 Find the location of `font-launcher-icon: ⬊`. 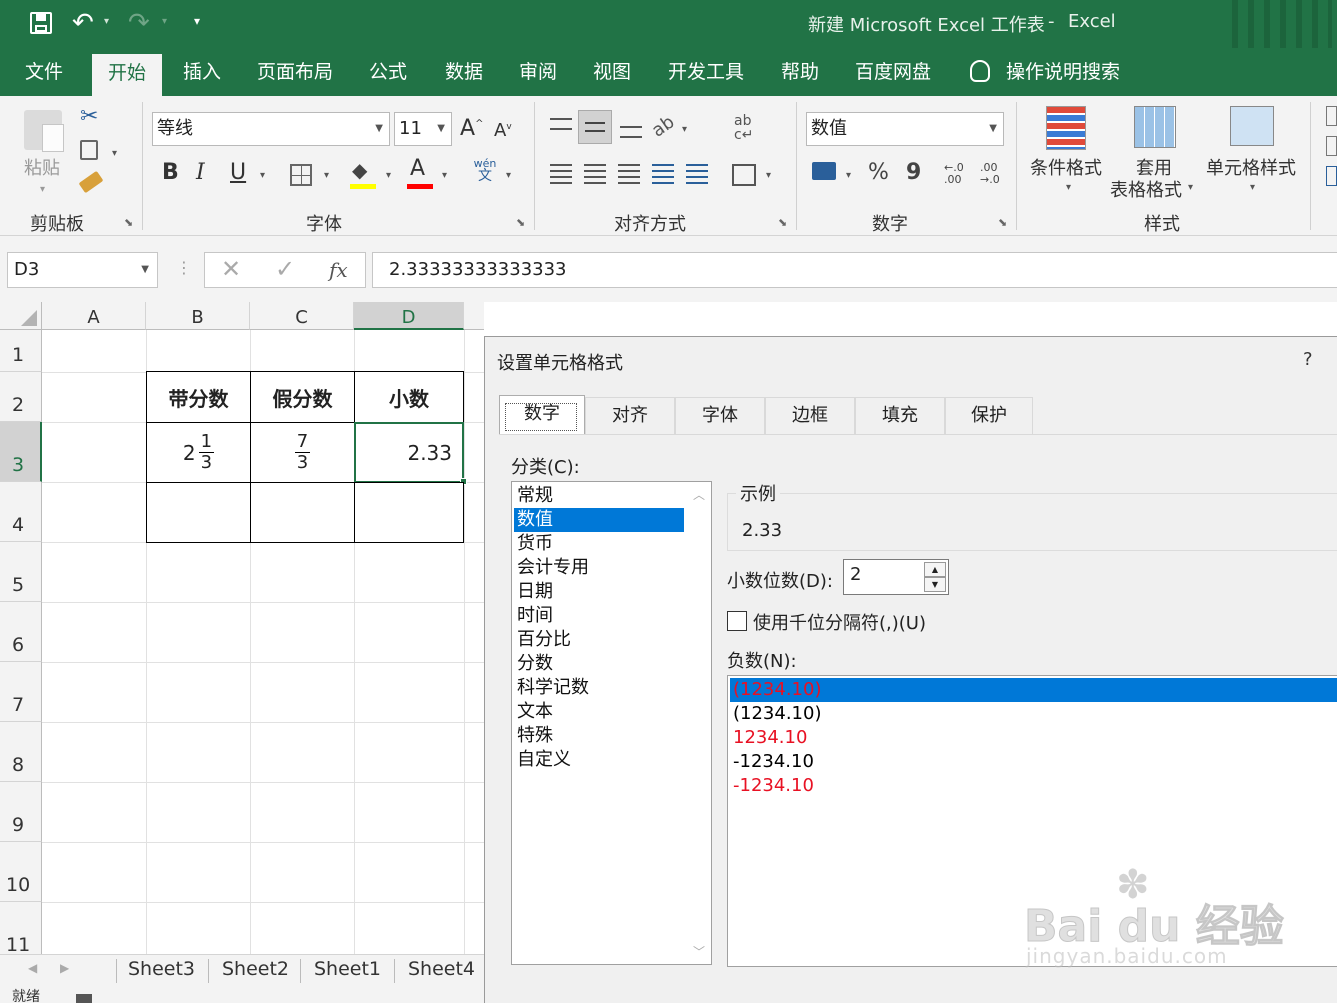

font-launcher-icon: ⬊ is located at coordinates (520, 222).